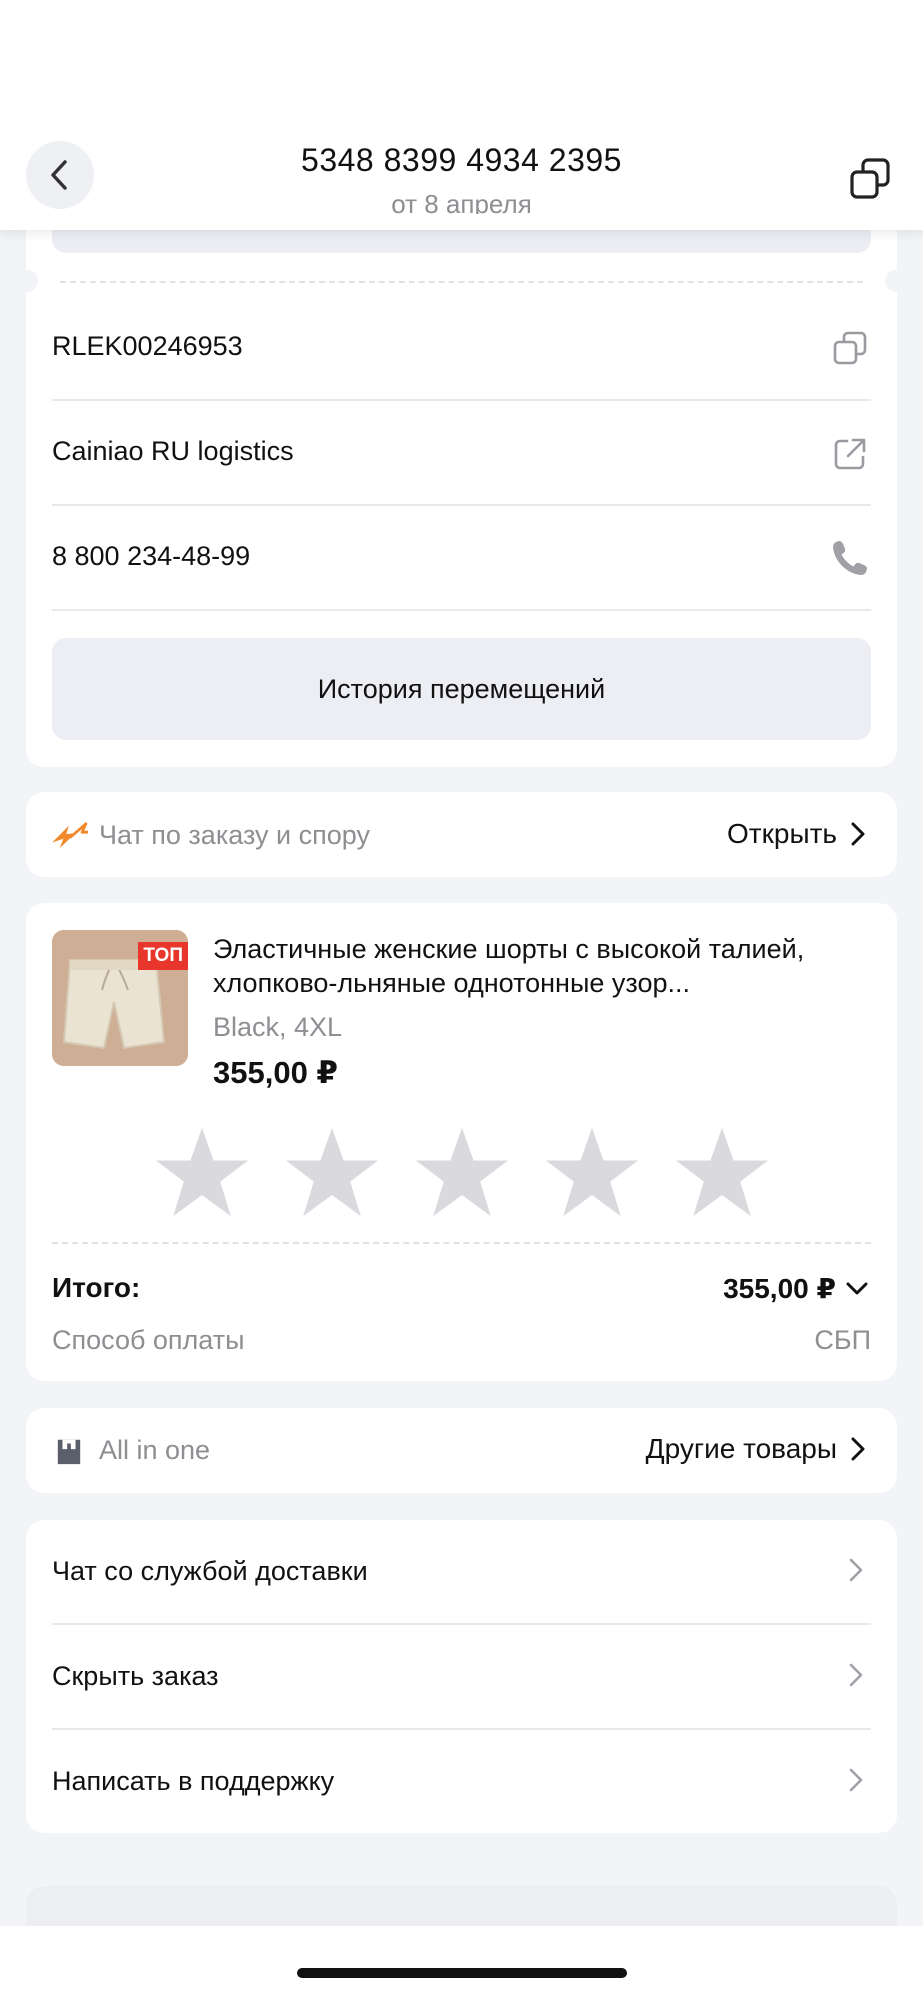 The width and height of the screenshot is (923, 2000). I want to click on total-label: Итого:, so click(96, 1287).